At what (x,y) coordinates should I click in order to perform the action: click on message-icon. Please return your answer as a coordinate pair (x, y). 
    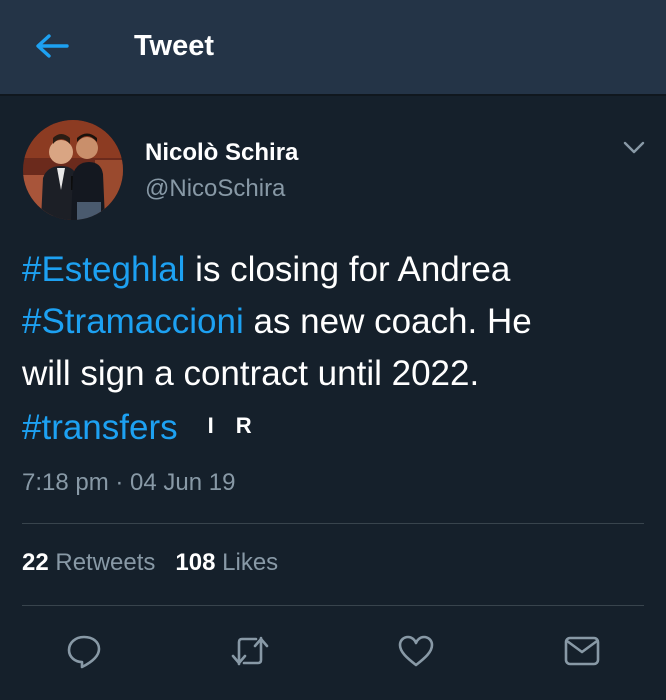
    Looking at the image, I should click on (582, 651).